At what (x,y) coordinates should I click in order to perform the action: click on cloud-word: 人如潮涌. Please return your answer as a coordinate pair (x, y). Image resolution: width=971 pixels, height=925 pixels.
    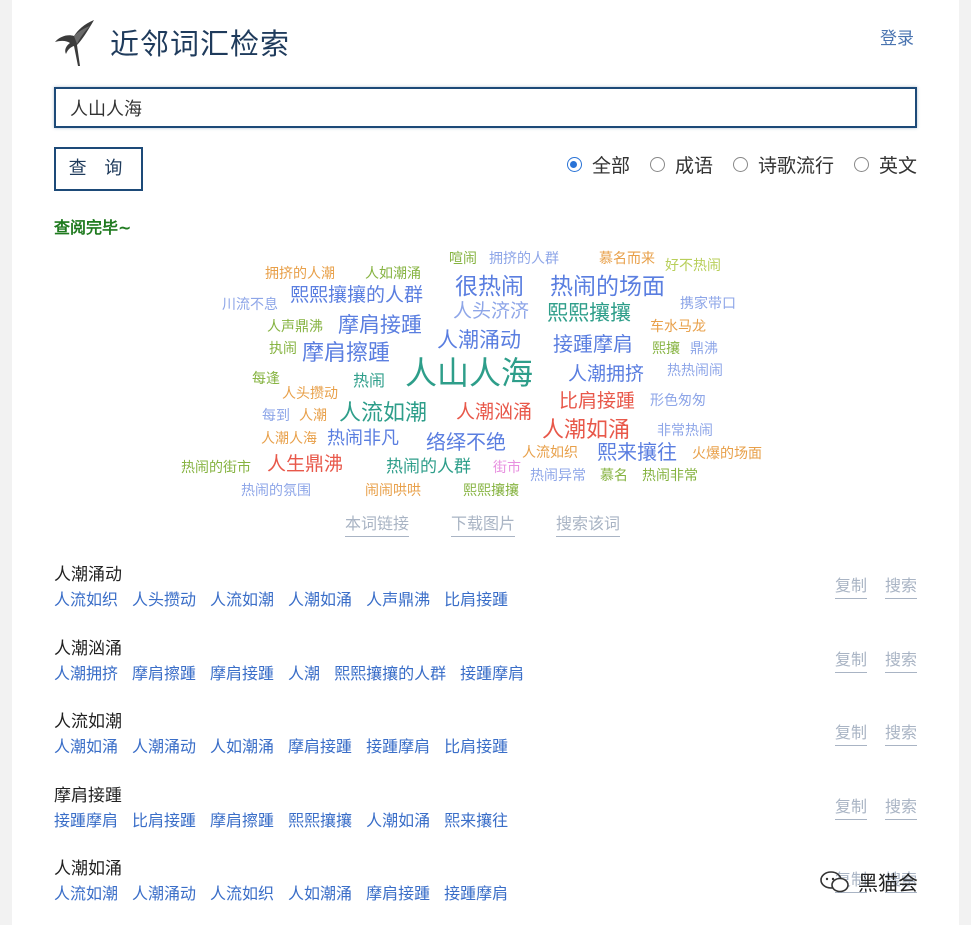
    Looking at the image, I should click on (393, 274).